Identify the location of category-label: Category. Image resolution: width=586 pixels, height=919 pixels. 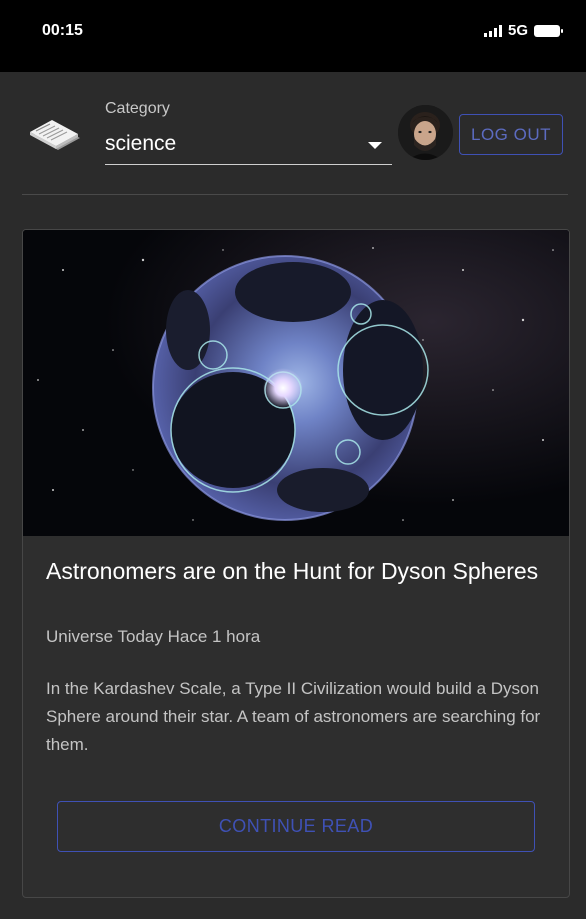
(137, 108).